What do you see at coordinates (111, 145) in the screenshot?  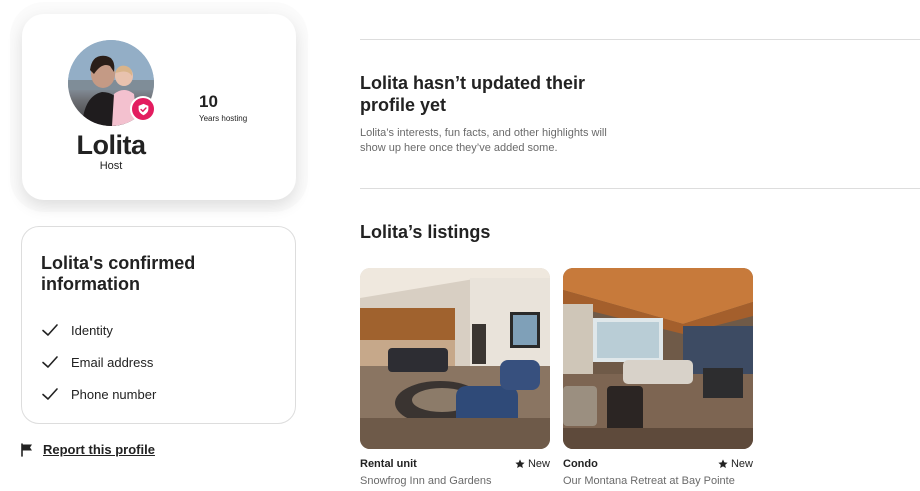 I see `host-name: Lolita` at bounding box center [111, 145].